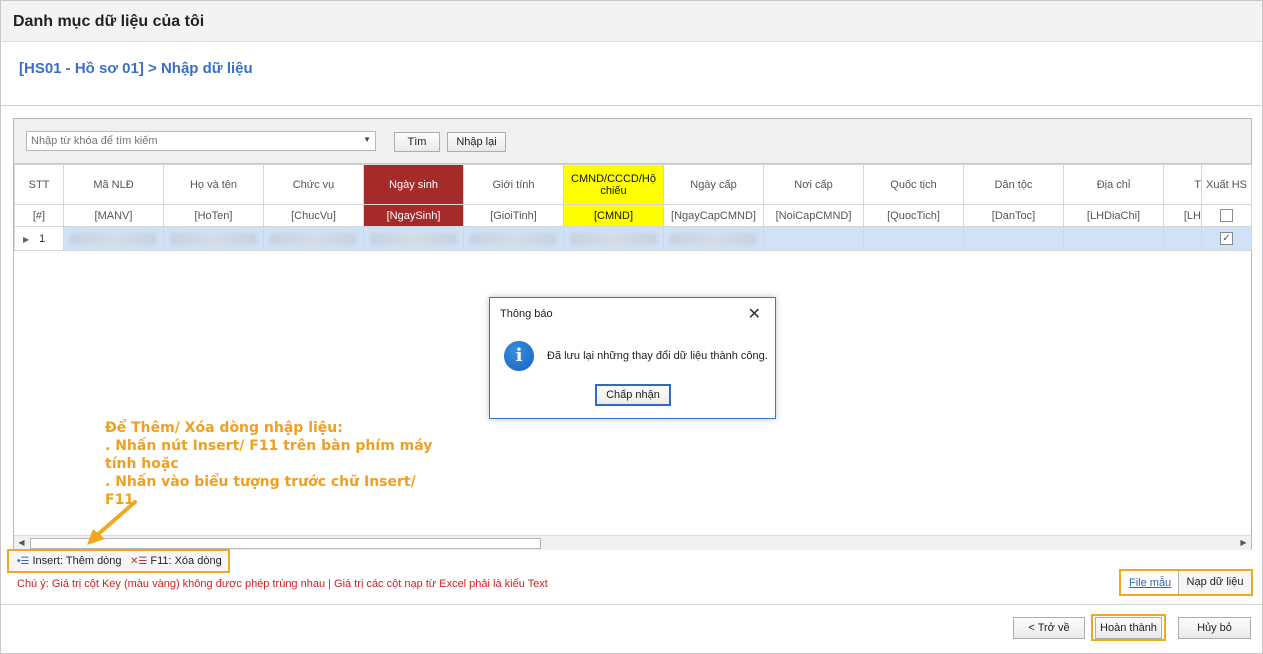 The image size is (1263, 654). What do you see at coordinates (112, 522) in the screenshot?
I see `arrow-icon` at bounding box center [112, 522].